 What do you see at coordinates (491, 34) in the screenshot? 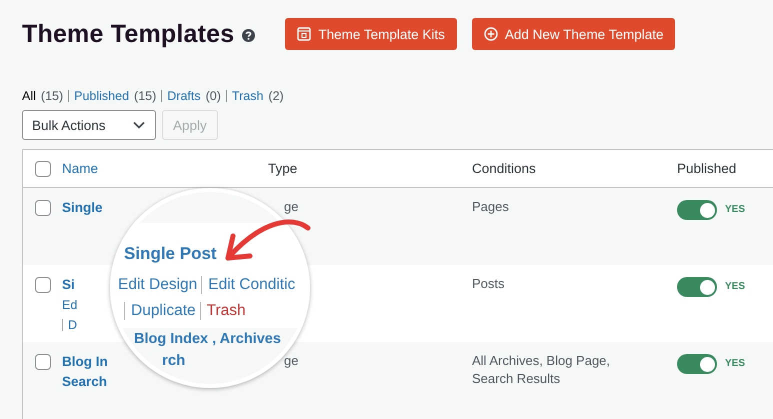
I see `plus-icon` at bounding box center [491, 34].